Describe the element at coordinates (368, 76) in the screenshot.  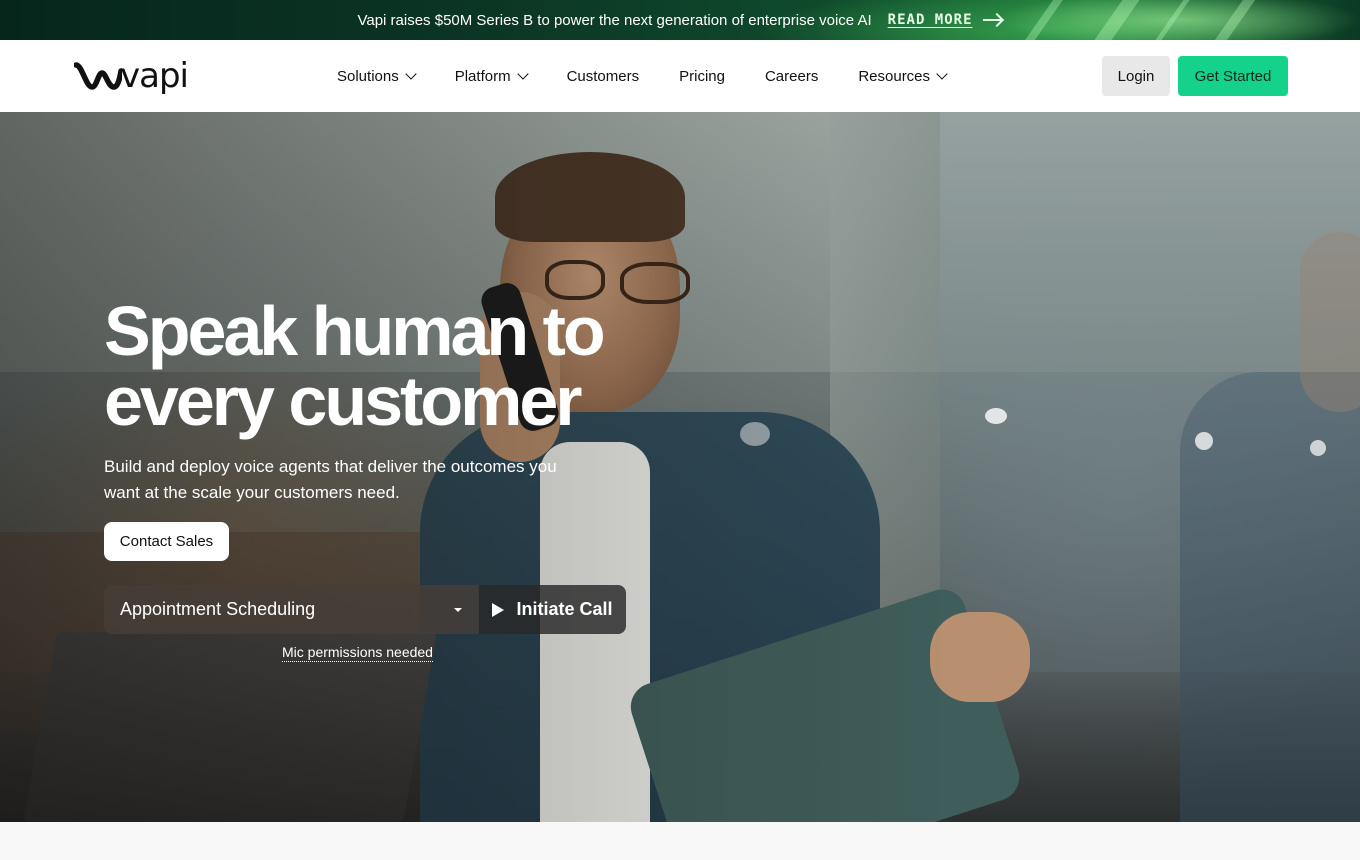
I see `nav-solutions-label: Solutions` at that location.